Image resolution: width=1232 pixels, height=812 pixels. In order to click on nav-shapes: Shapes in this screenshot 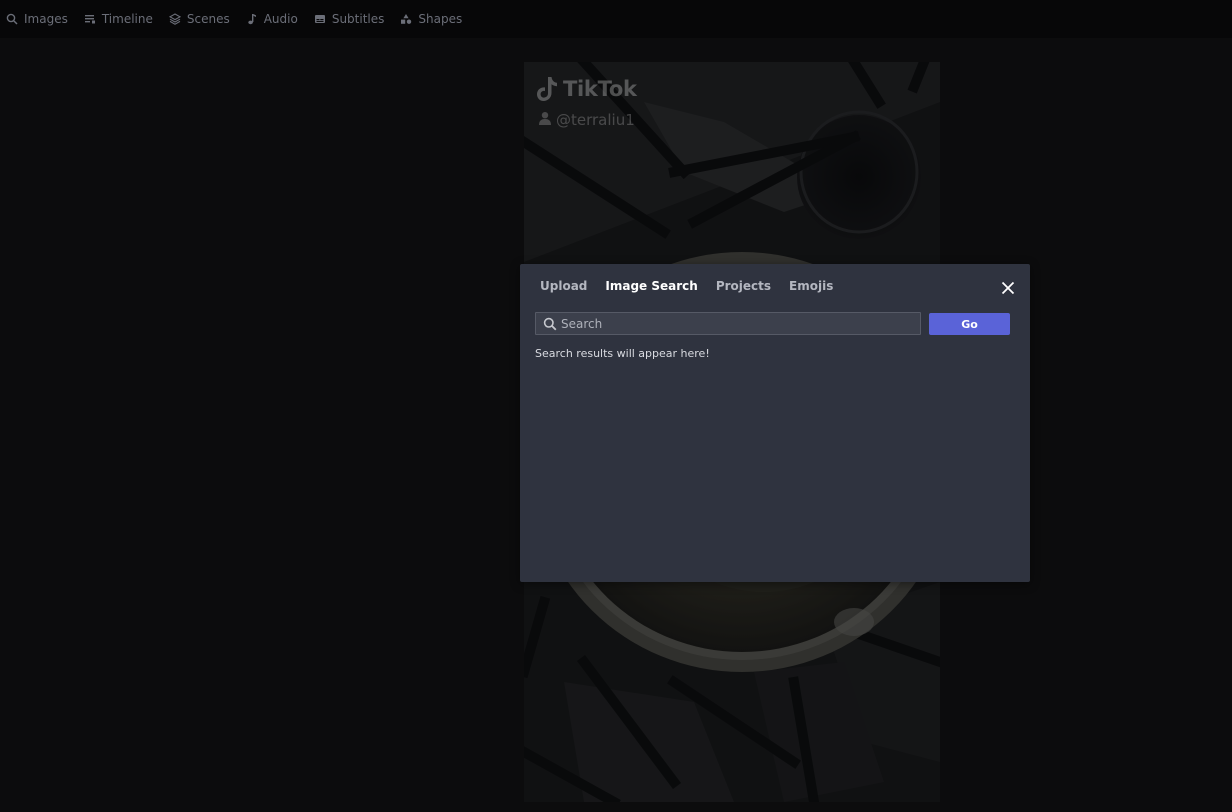, I will do `click(431, 19)`.